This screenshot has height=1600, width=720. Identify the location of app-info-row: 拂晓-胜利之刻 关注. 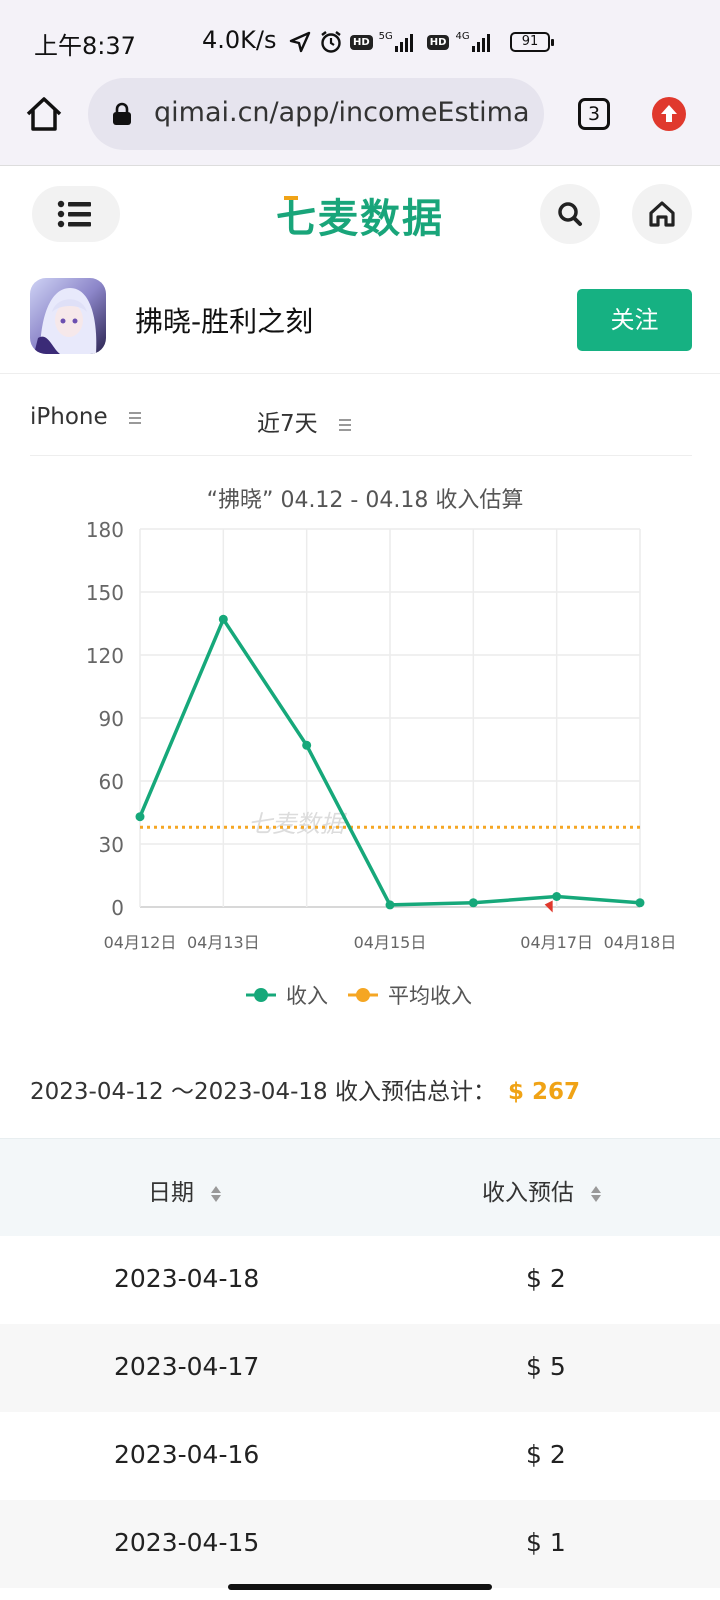
(360, 322).